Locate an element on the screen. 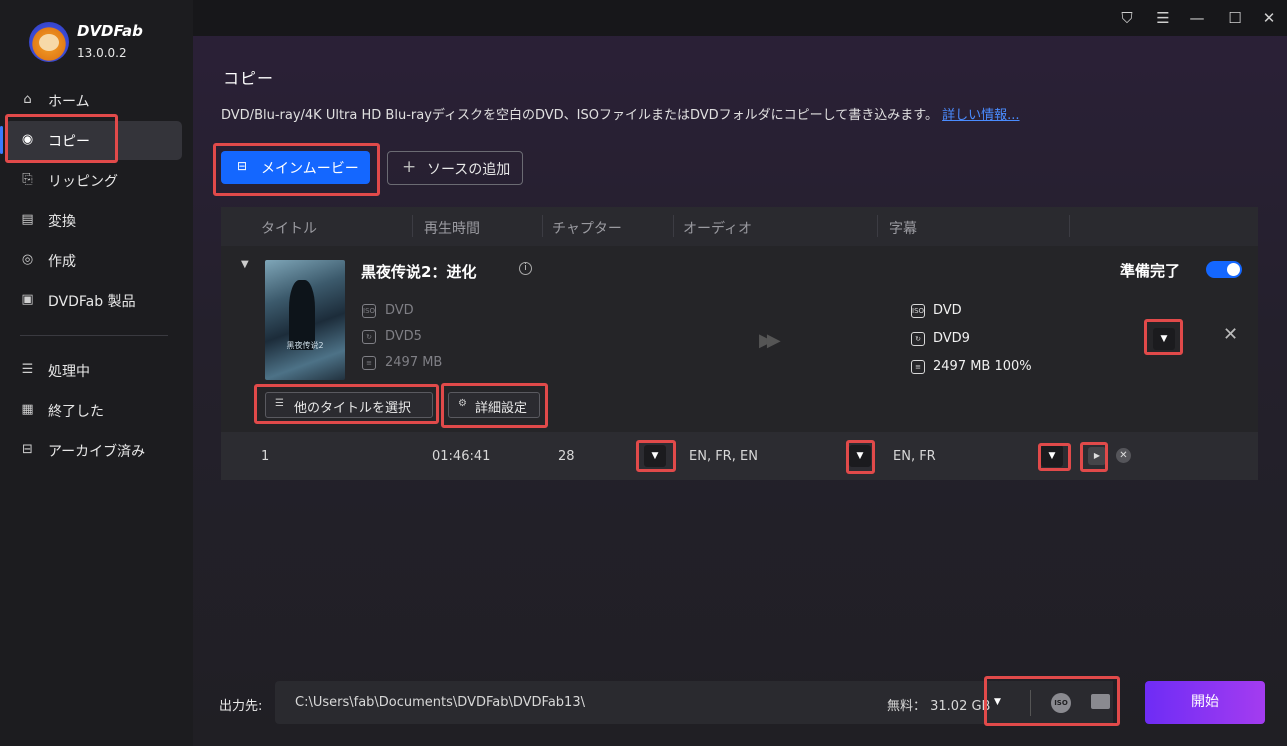  output-disc: DVD9 is located at coordinates (951, 338).